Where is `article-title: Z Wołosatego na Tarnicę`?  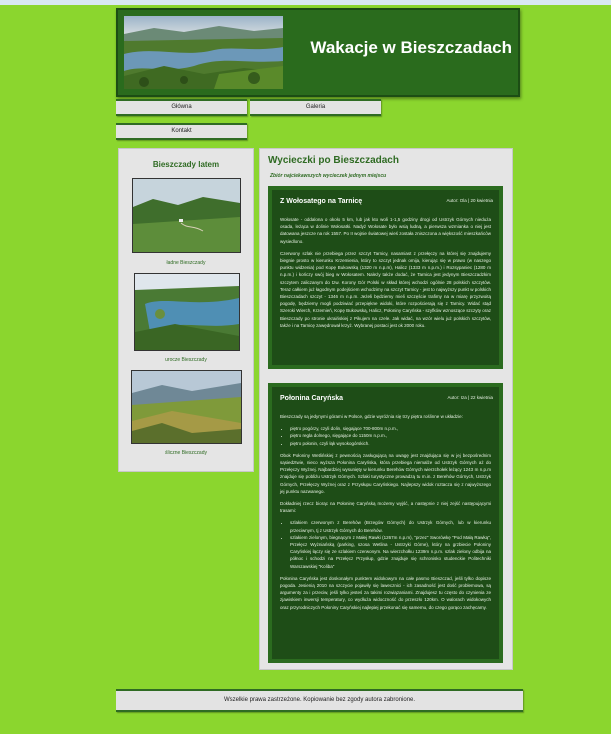 article-title: Z Wołosatego na Tarnicę is located at coordinates (321, 201).